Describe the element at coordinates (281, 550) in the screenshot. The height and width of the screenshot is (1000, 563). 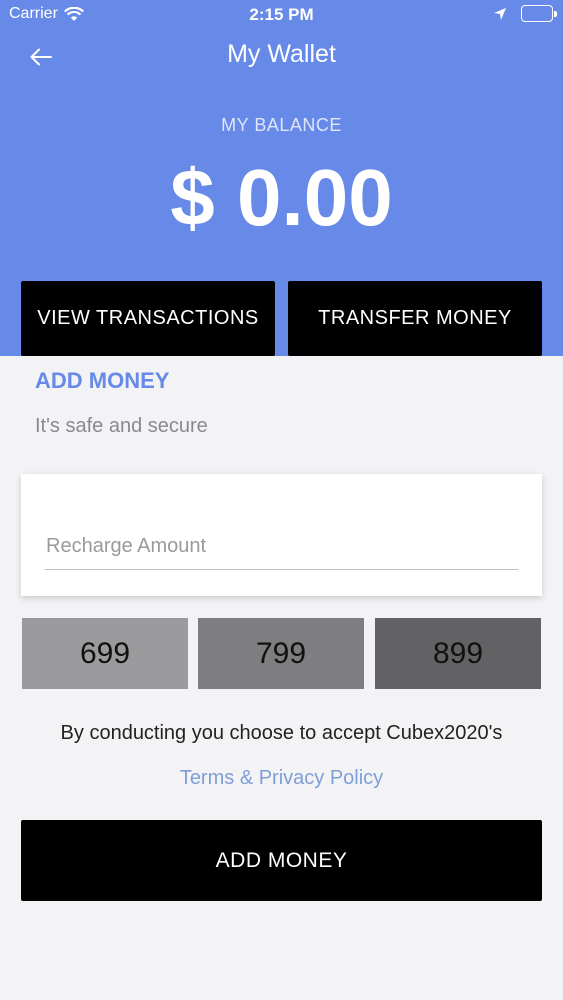
I see `recharge-amount-input` at that location.